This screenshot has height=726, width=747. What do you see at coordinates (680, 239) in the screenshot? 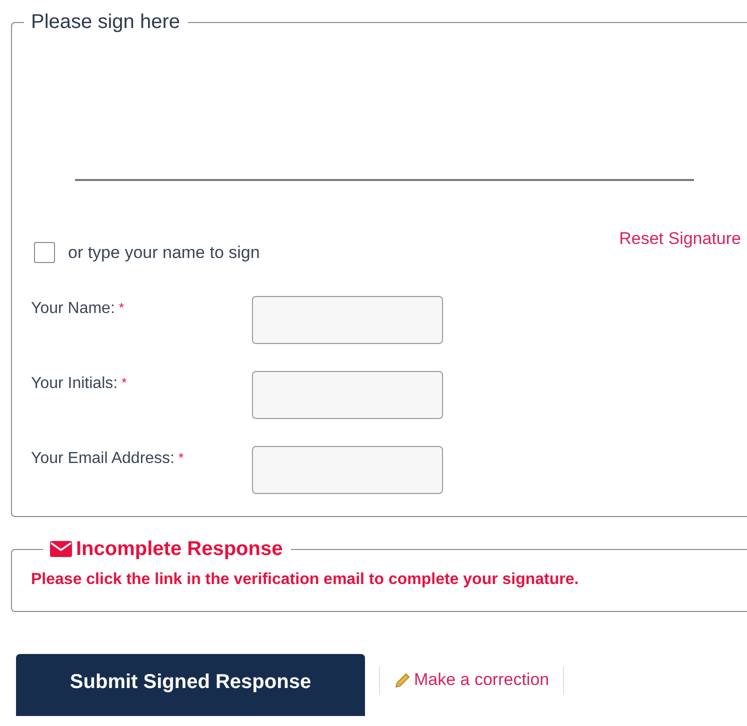
I see `reset-signature-link: Reset Signature` at bounding box center [680, 239].